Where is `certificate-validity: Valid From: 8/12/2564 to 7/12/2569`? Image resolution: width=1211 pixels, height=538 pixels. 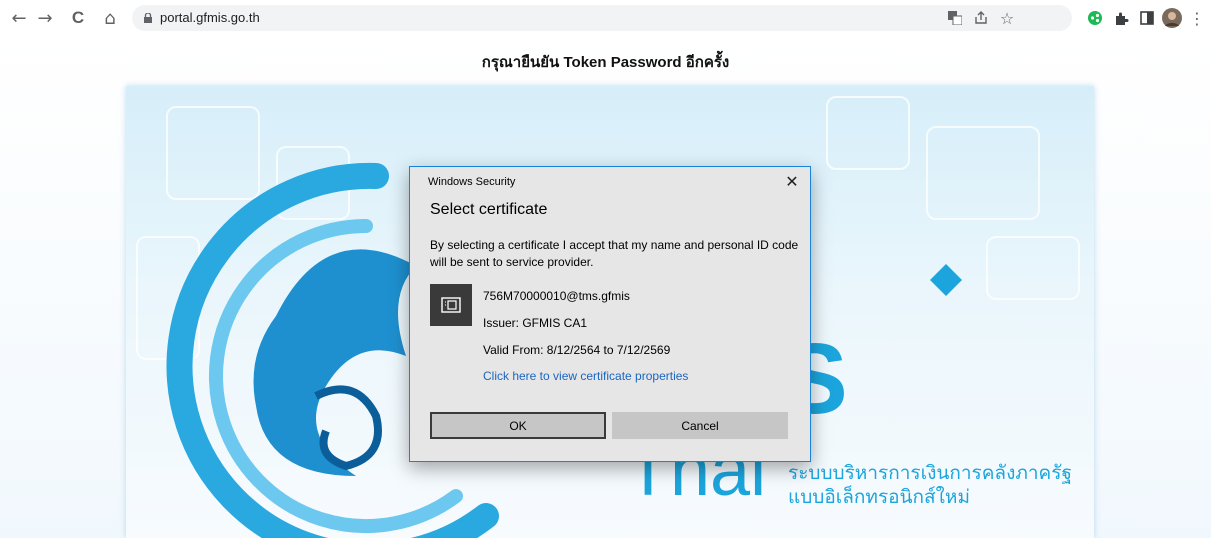
certificate-validity: Valid From: 8/12/2564 to 7/12/2569 is located at coordinates (577, 350).